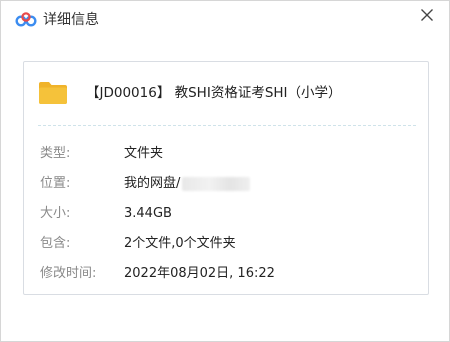 This screenshot has height=342, width=450. I want to click on location-row: 位置: 我的网盘/, so click(226, 185).